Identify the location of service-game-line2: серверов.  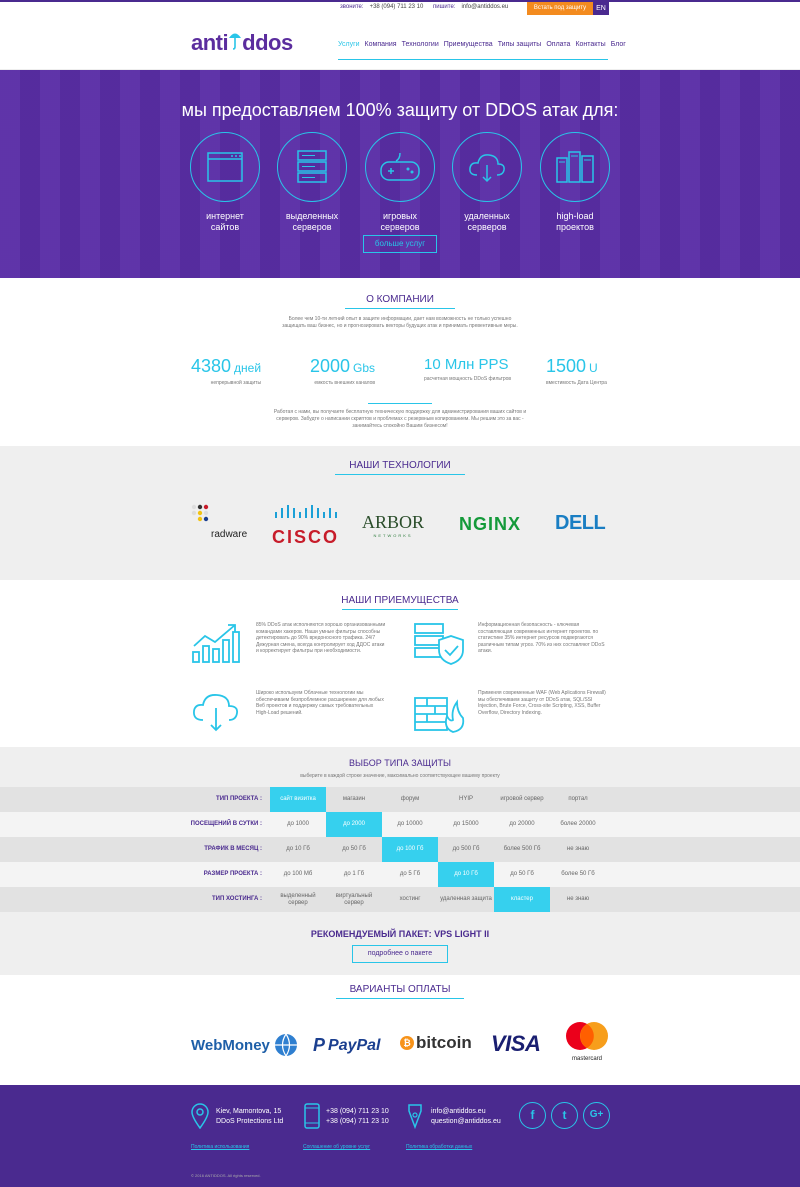
(400, 227).